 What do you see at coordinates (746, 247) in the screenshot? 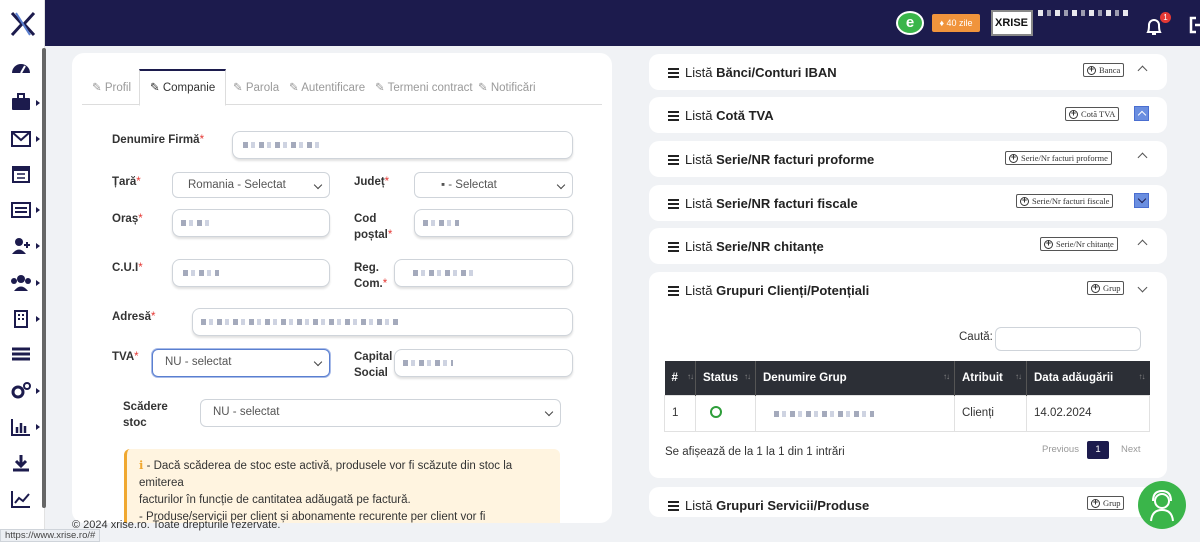
I see `panel-title: Listă Serie/NR chitanțe` at bounding box center [746, 247].